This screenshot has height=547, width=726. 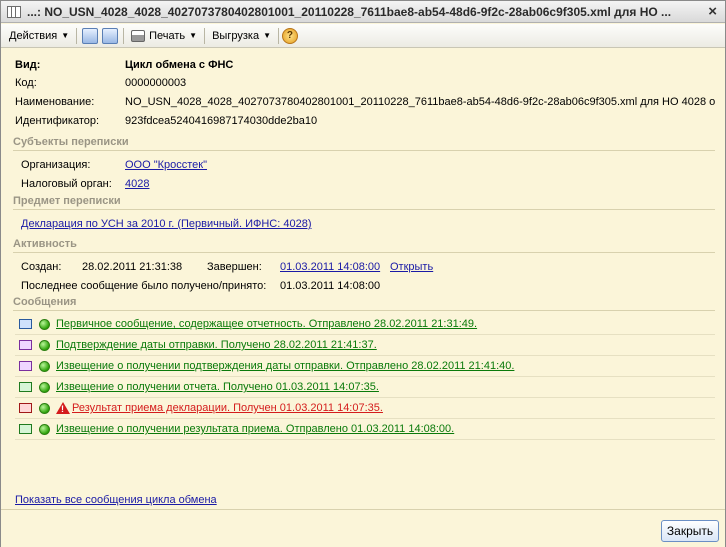 I want to click on section-messages: Сообщения, so click(x=364, y=303).